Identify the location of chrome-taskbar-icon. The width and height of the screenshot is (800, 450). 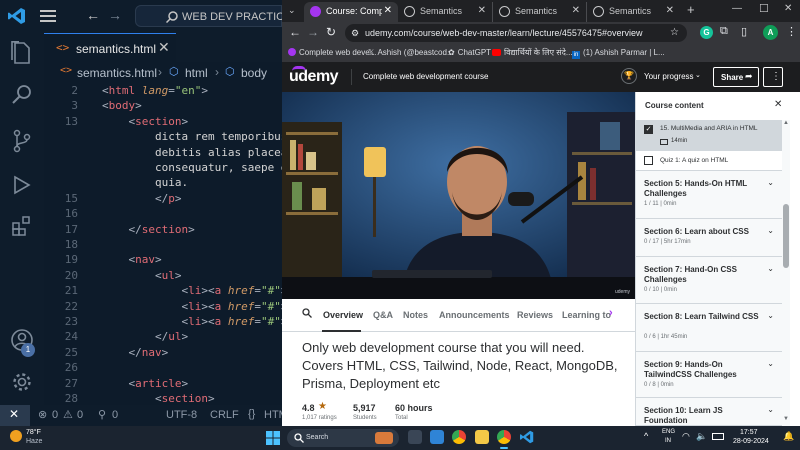
(459, 437).